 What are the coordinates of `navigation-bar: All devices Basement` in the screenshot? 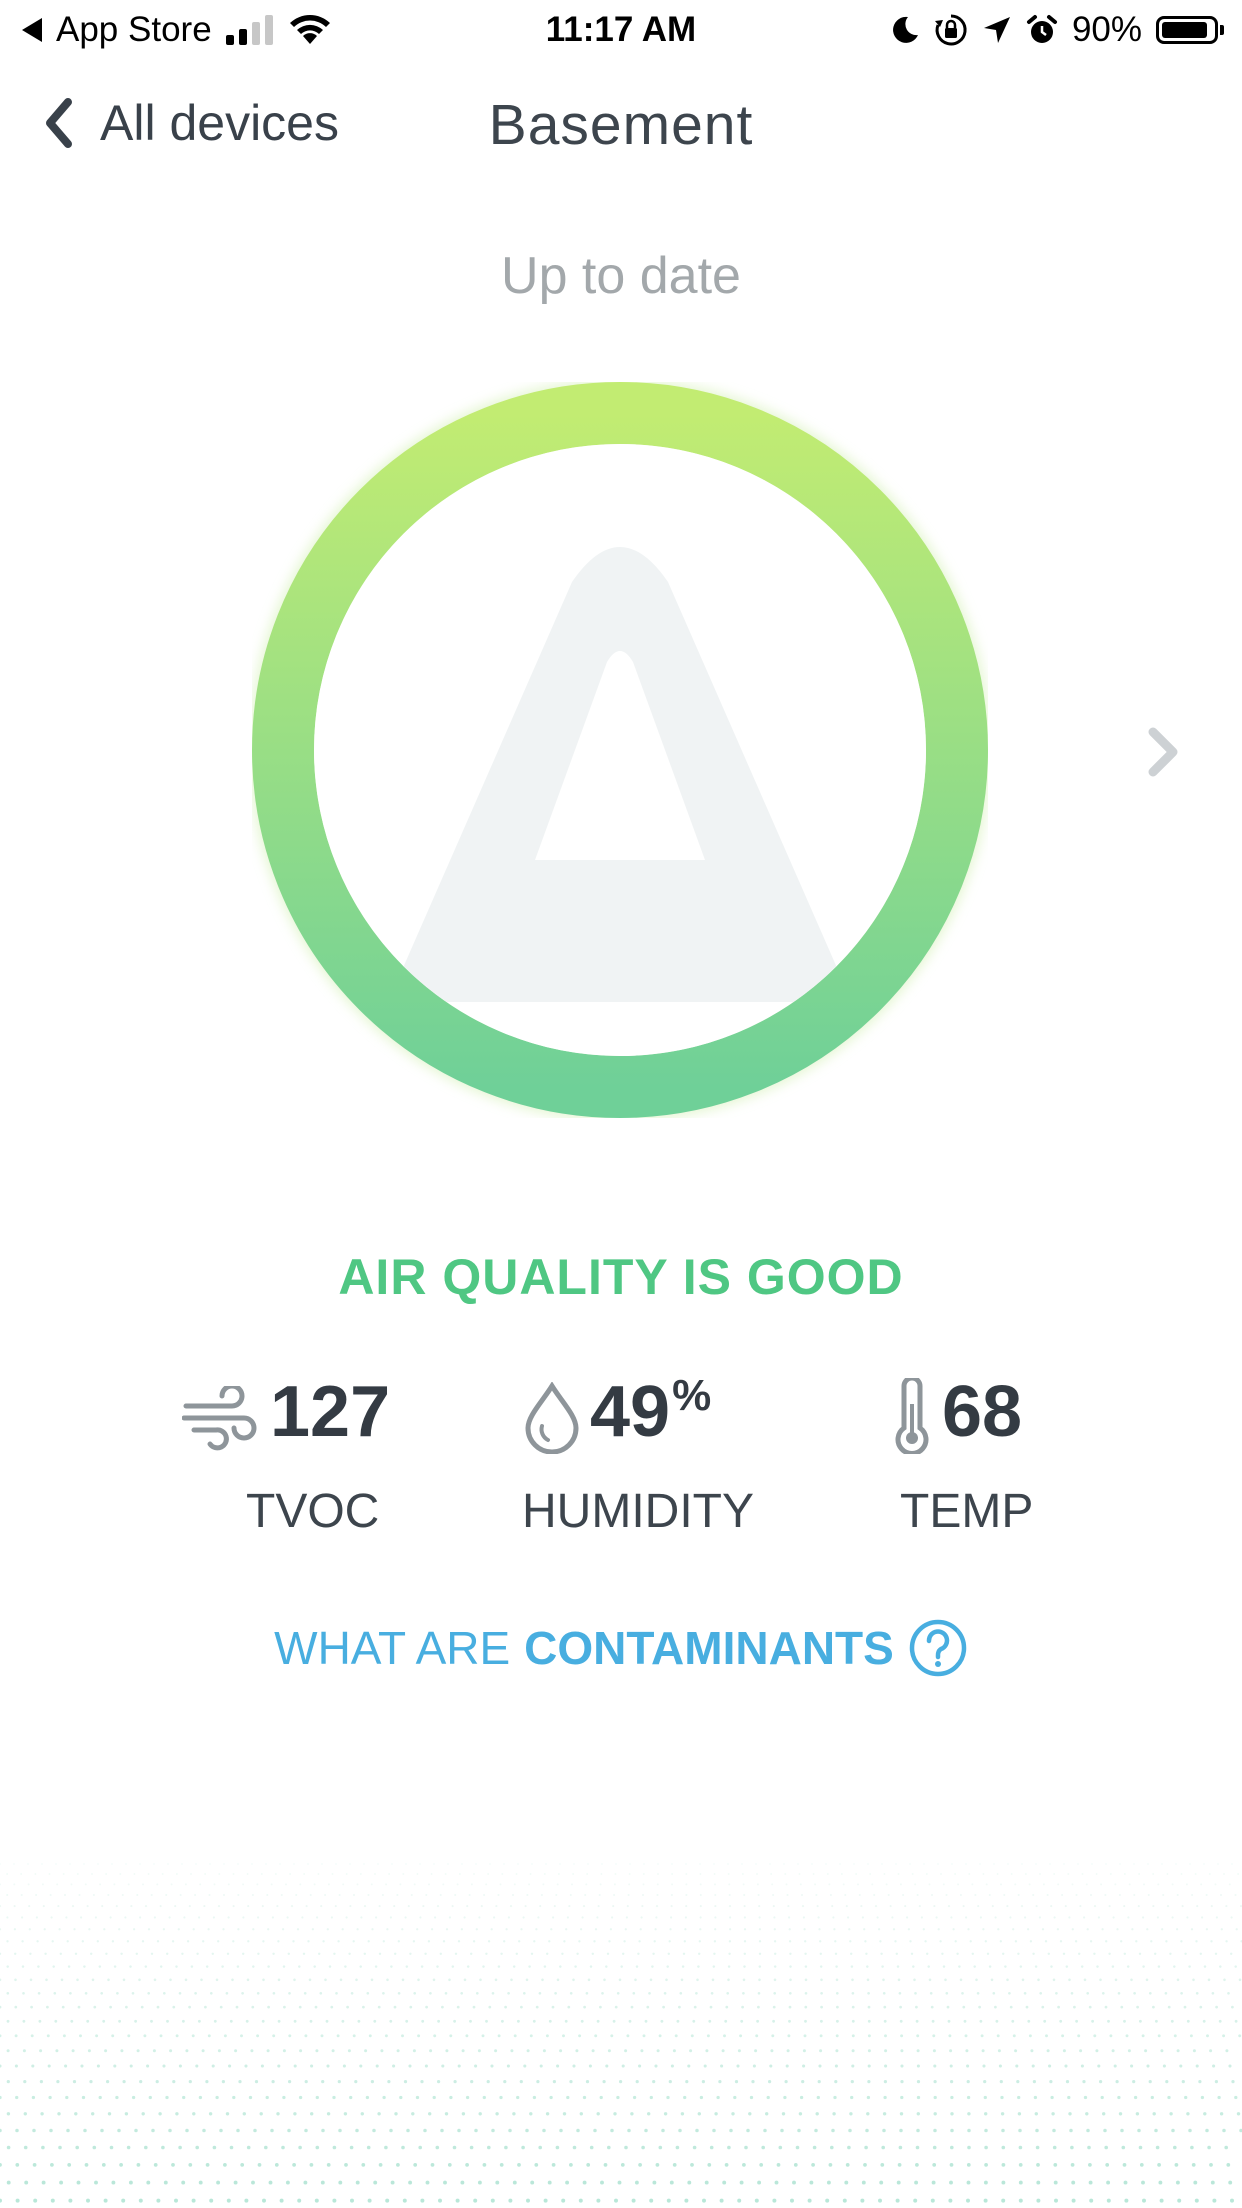 It's located at (621, 125).